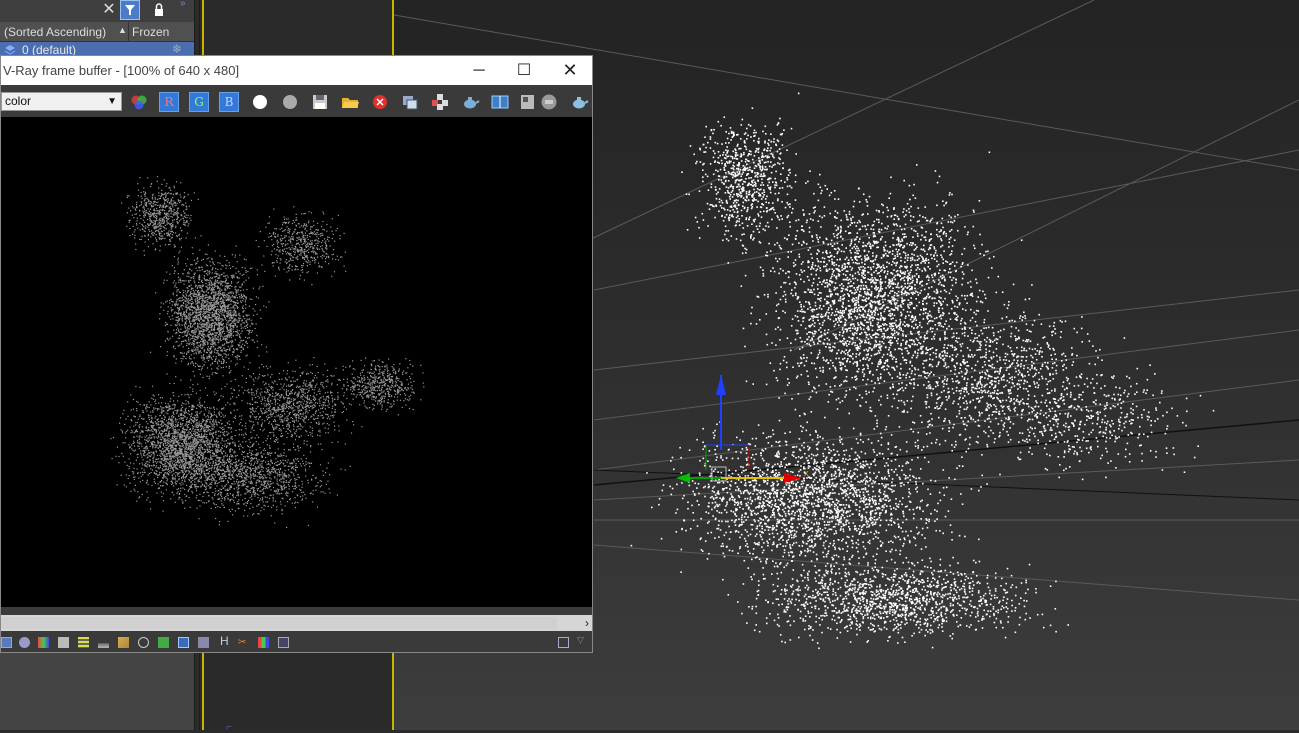 The image size is (1299, 733). What do you see at coordinates (199, 102) in the screenshot?
I see `green-channel-button: G` at bounding box center [199, 102].